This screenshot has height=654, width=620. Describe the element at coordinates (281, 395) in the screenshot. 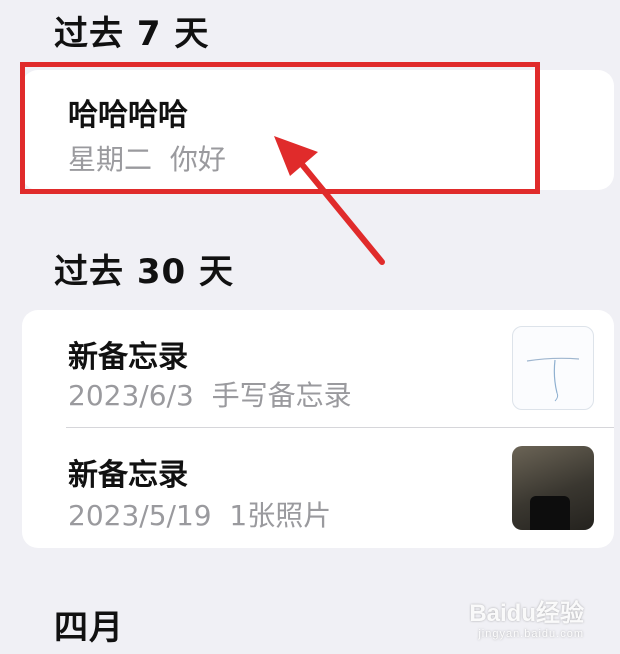

I see `note-preview: 手写备忘录` at that location.